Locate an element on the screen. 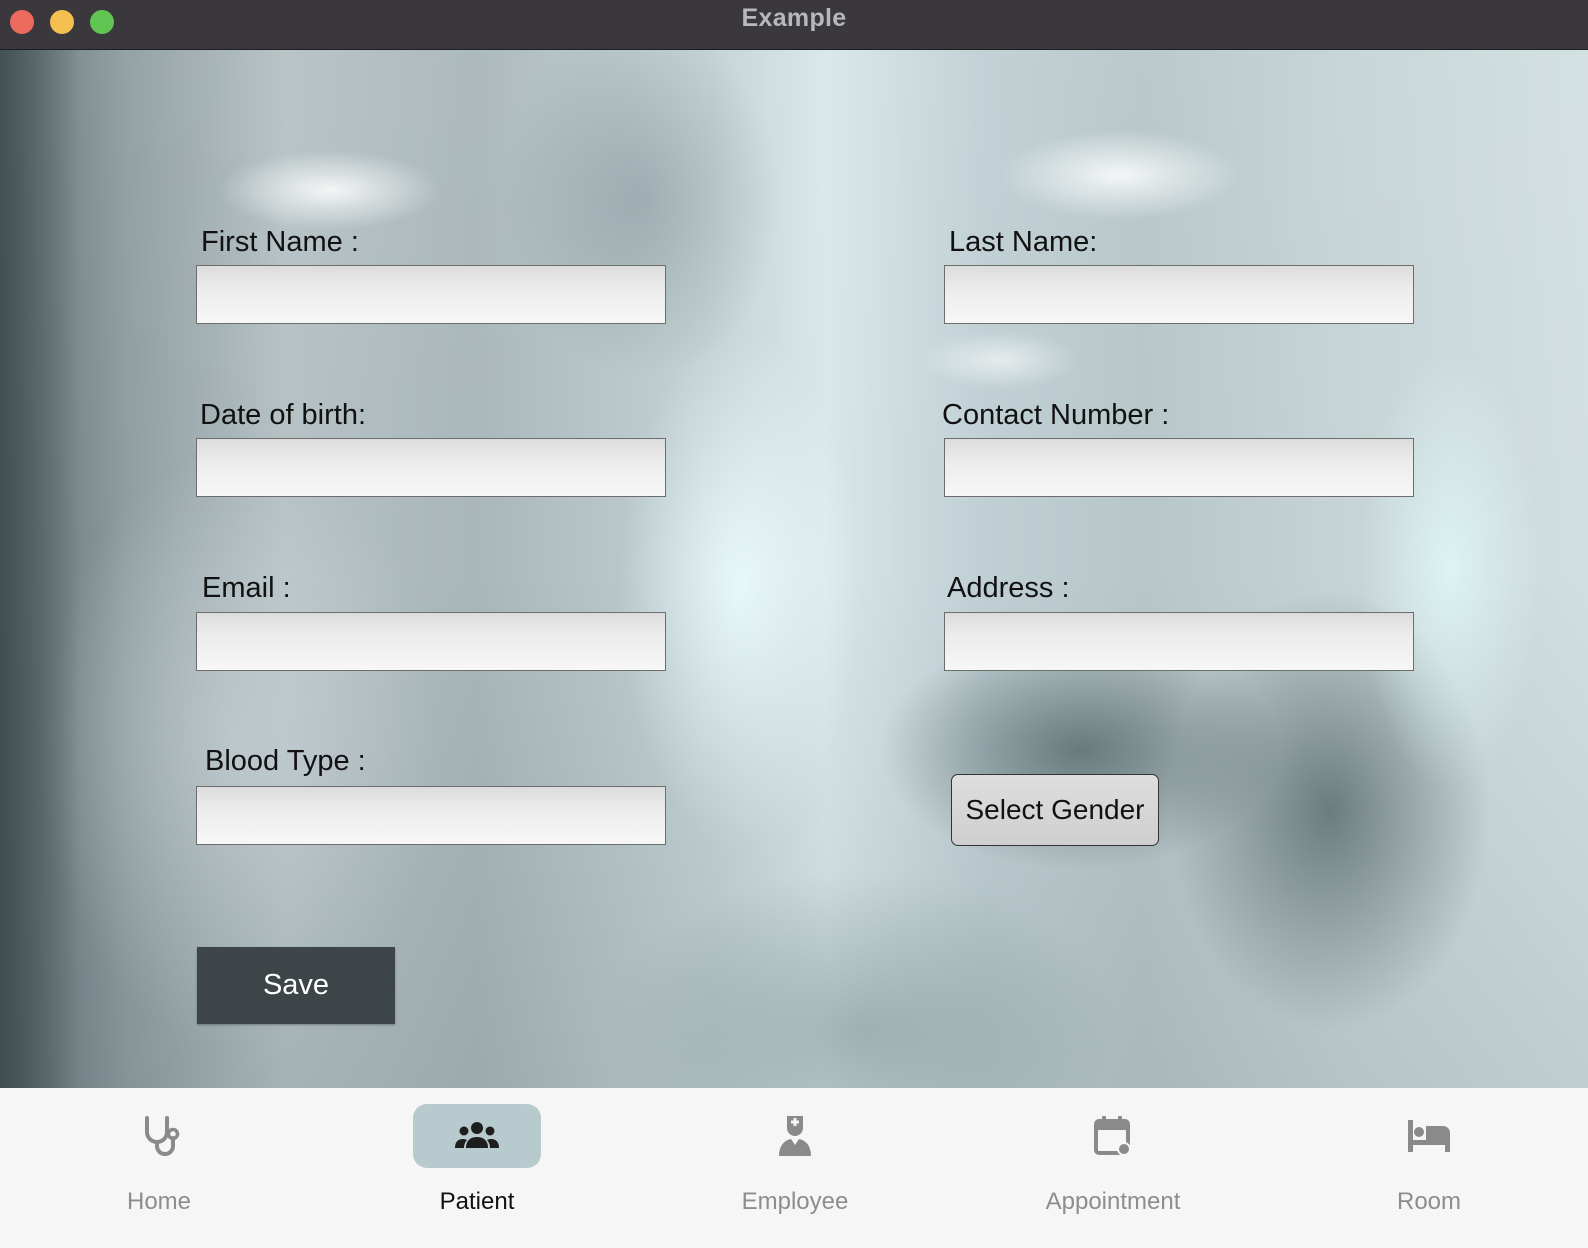 This screenshot has width=1588, height=1248. nav-item-room: Room is located at coordinates (1429, 1168).